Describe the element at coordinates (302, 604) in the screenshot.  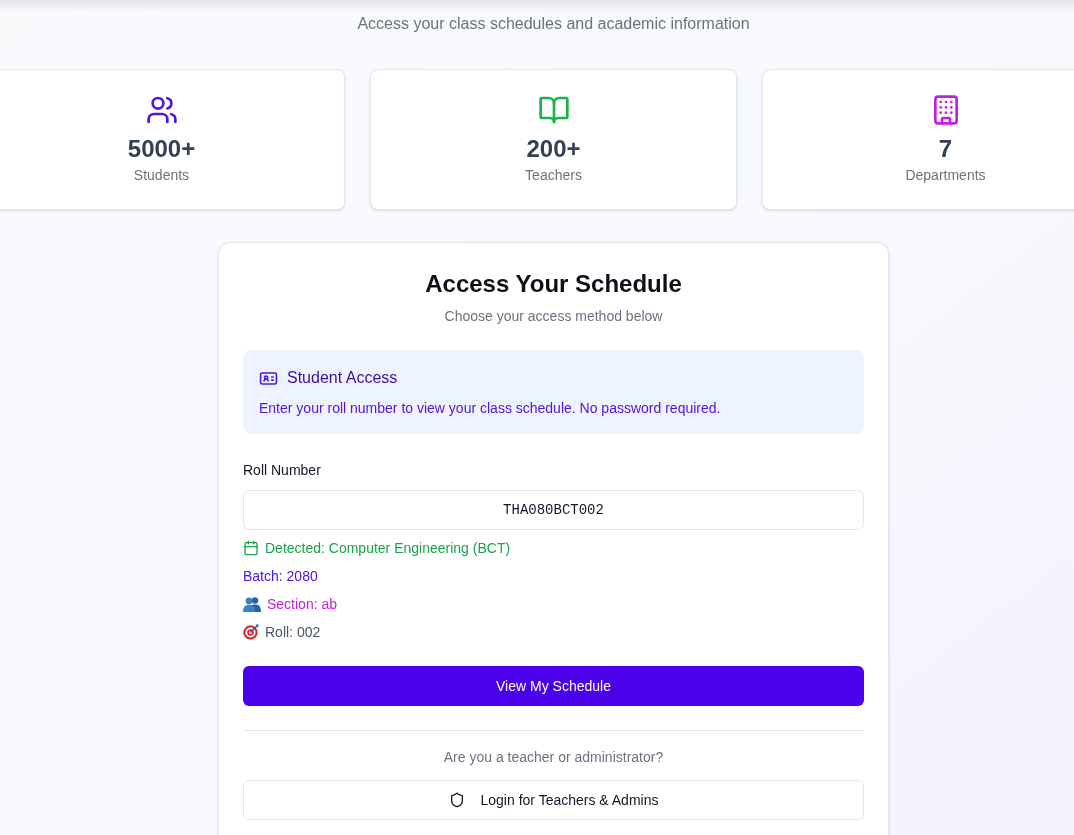
I see `section-info: Section: ab` at that location.